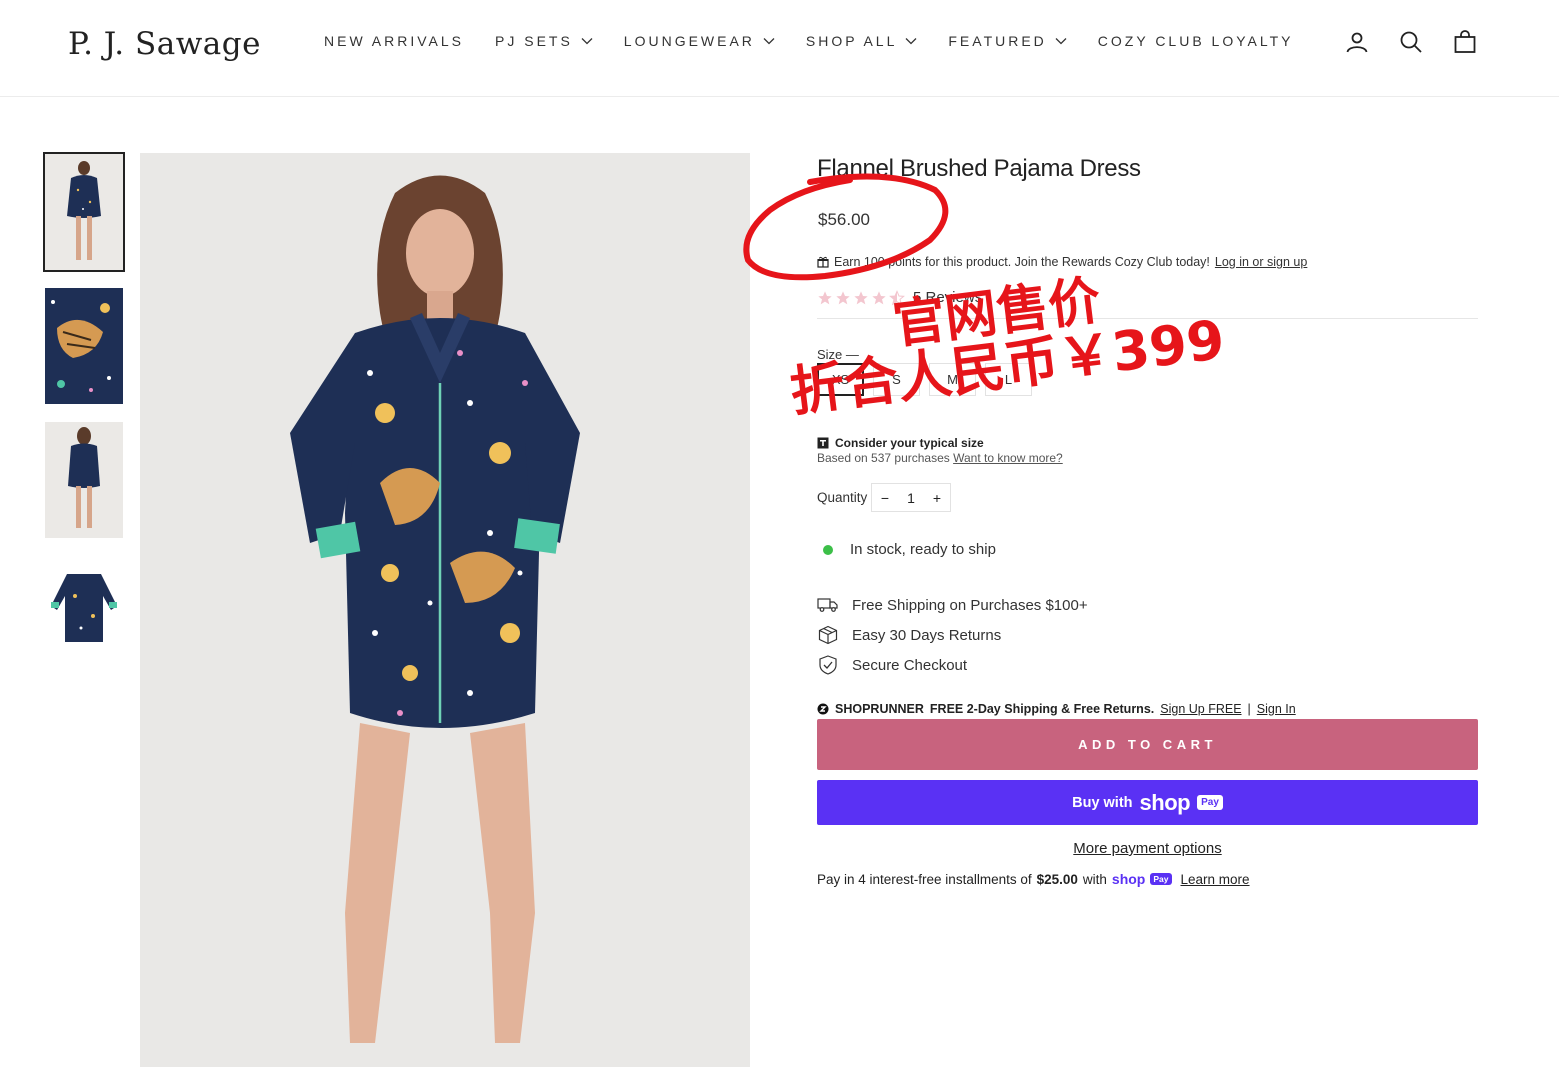 This screenshot has width=1559, height=1080. What do you see at coordinates (689, 41) in the screenshot?
I see `nav-label: LOUNGEWEAR` at bounding box center [689, 41].